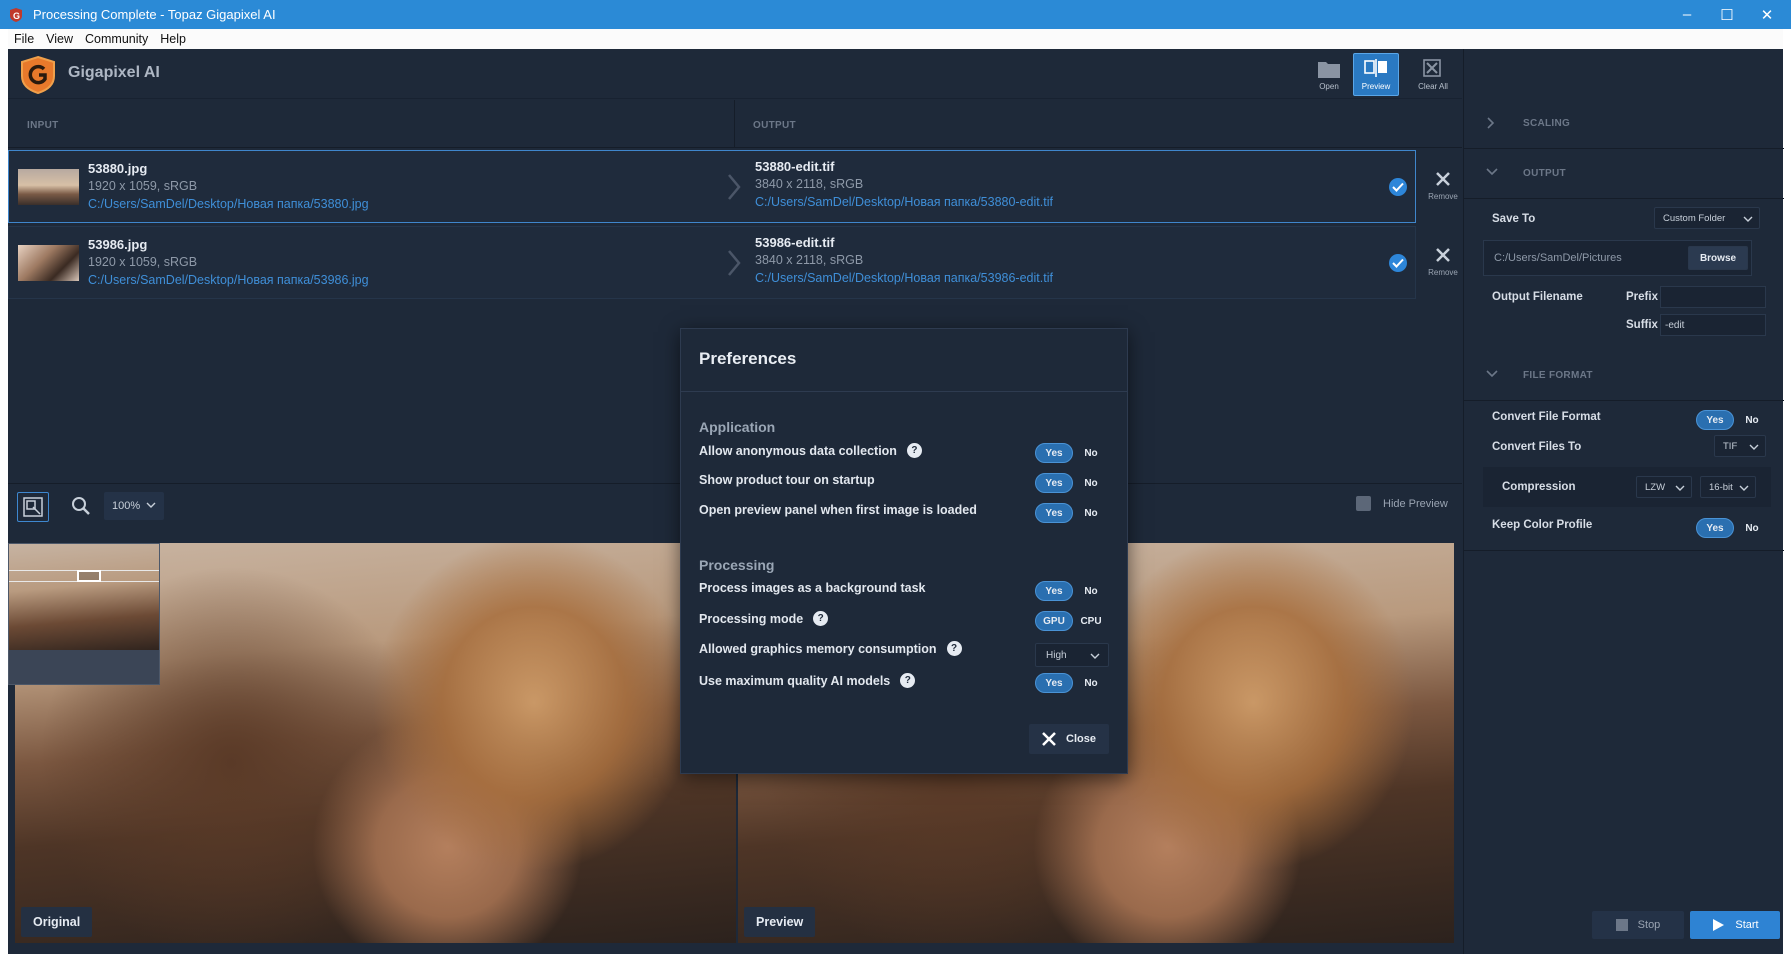  I want to click on close-dialog-button: Close, so click(1069, 739).